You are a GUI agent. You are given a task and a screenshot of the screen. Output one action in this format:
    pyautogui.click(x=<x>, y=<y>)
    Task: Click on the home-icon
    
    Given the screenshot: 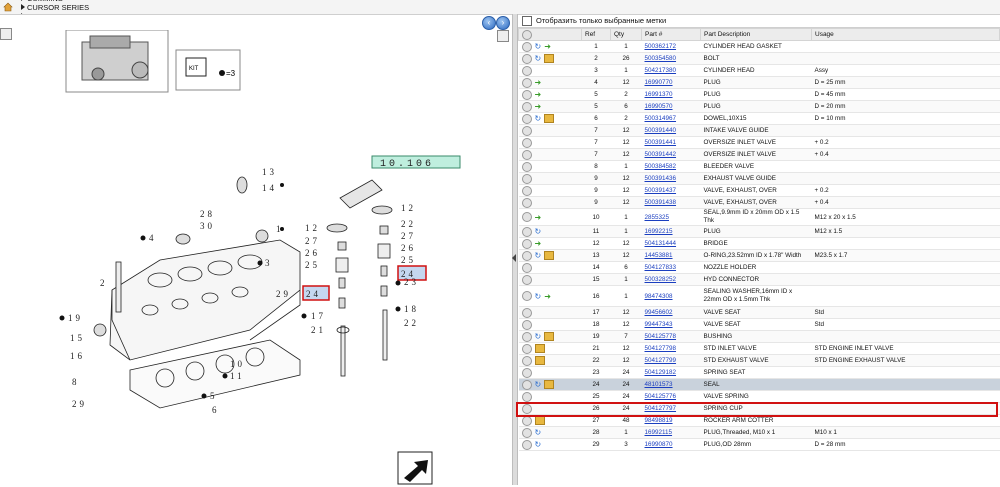 What is the action you would take?
    pyautogui.click(x=8, y=7)
    